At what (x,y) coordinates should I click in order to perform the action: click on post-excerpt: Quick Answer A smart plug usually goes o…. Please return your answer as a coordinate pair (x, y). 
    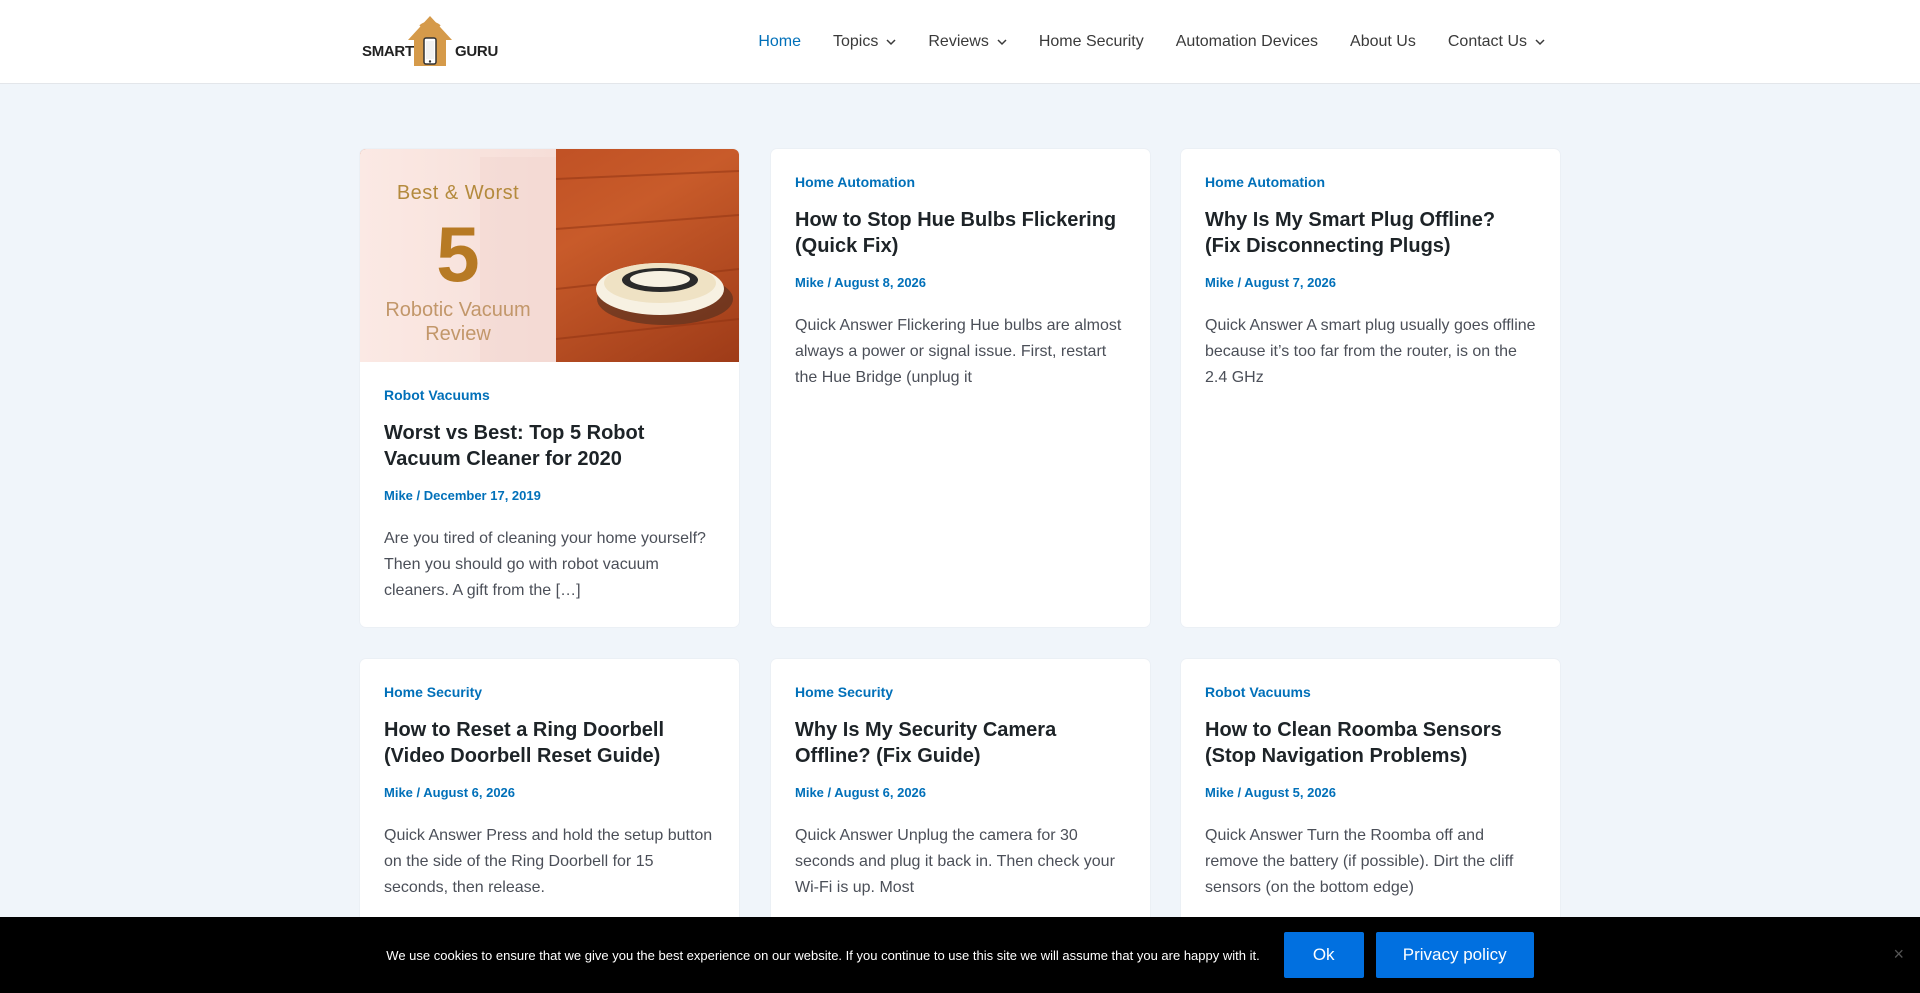
    Looking at the image, I should click on (1370, 351).